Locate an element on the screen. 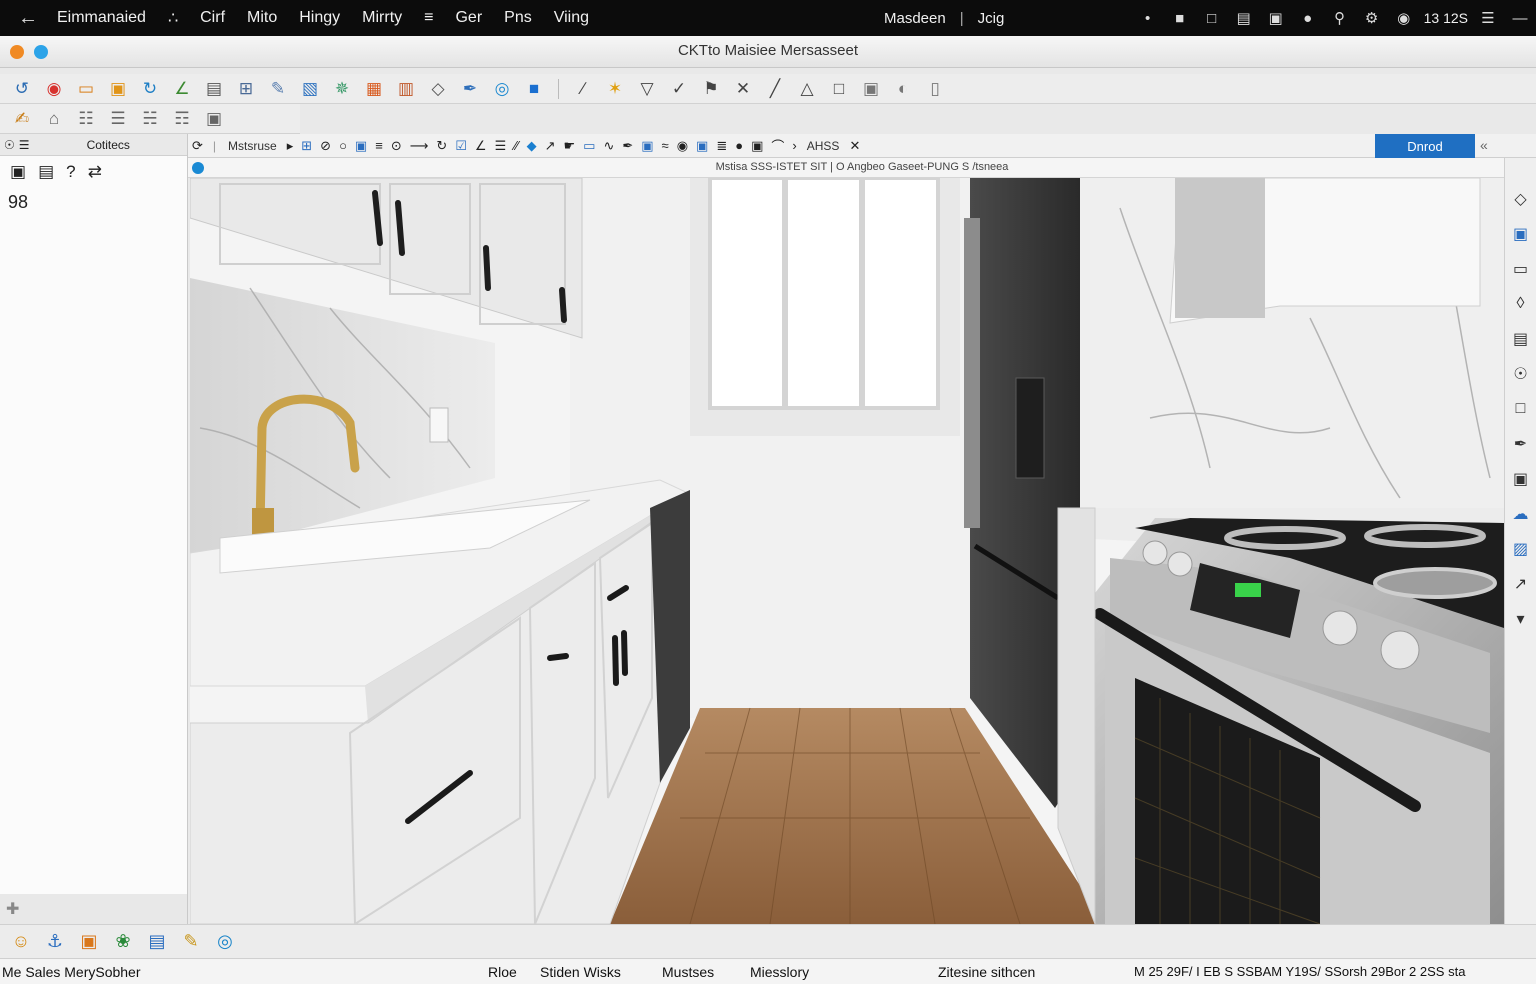  monitor-icon: ▣ is located at coordinates (18, 172).